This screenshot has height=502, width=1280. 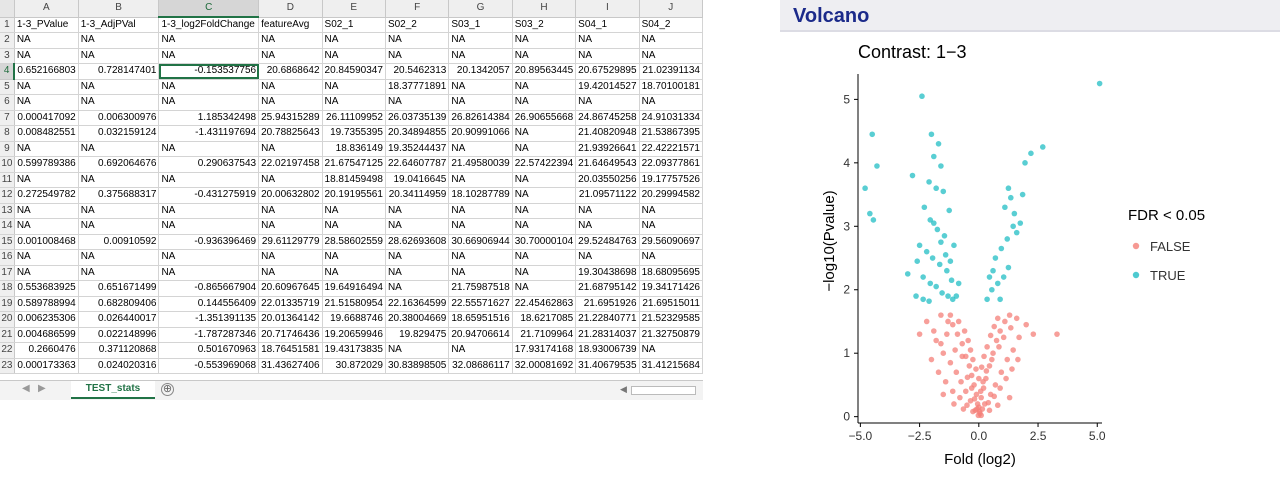 I want to click on table-cell: 22.55571627, so click(x=480, y=304).